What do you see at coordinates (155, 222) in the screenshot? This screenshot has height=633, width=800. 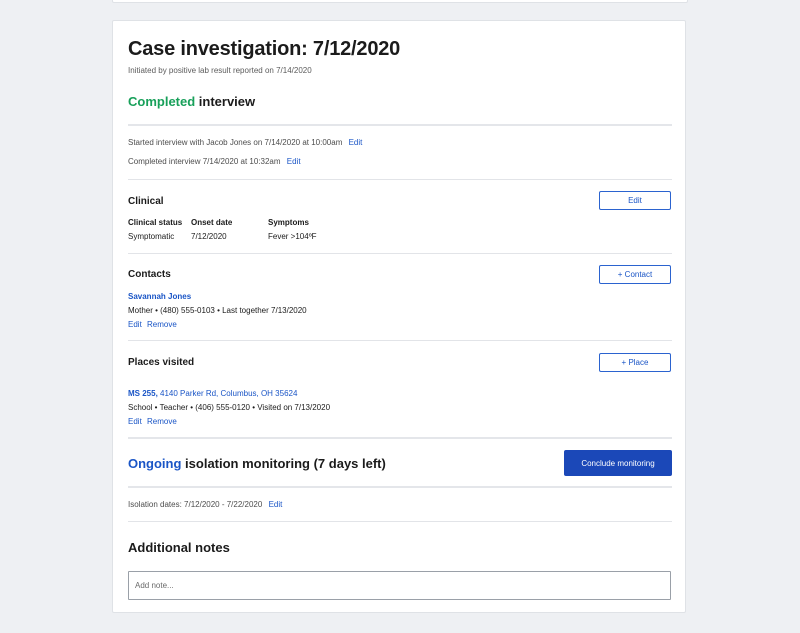 I see `clinical-status-header: Clinical status` at bounding box center [155, 222].